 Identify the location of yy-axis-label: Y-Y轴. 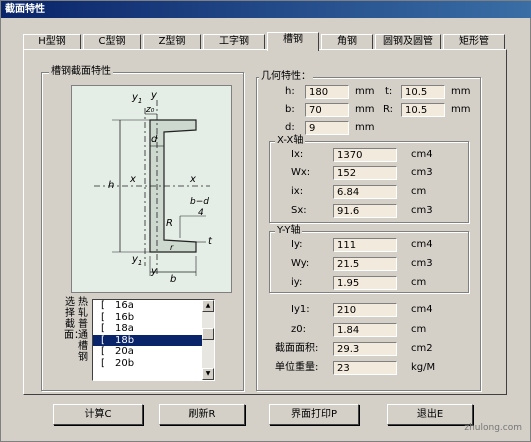
(289, 231).